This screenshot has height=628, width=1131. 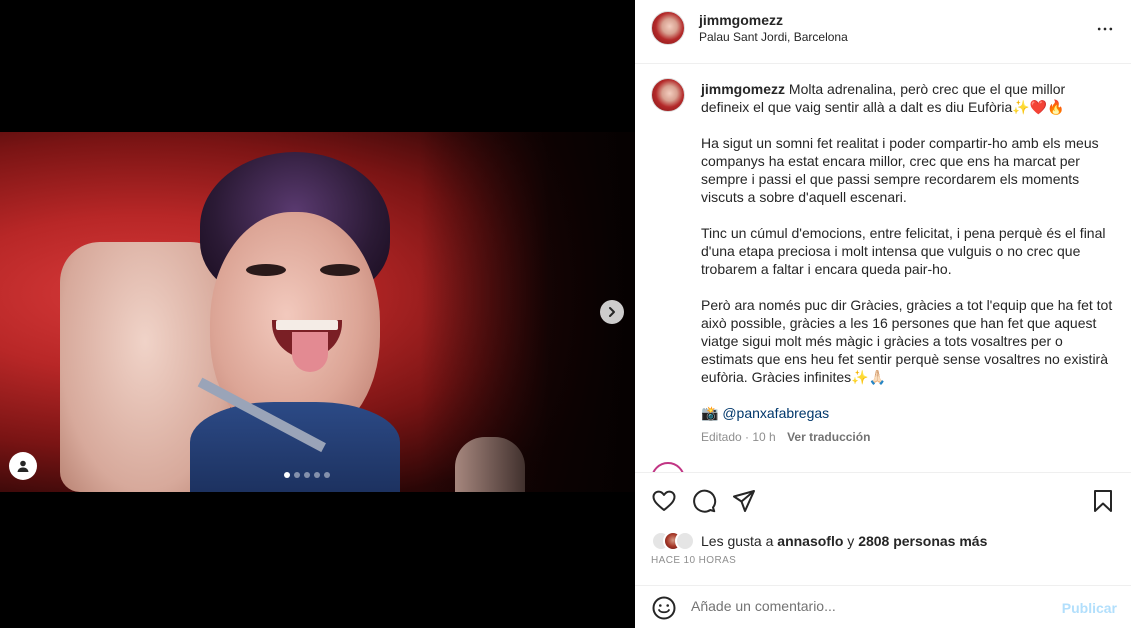 I want to click on emoji-picker-button, so click(x=664, y=608).